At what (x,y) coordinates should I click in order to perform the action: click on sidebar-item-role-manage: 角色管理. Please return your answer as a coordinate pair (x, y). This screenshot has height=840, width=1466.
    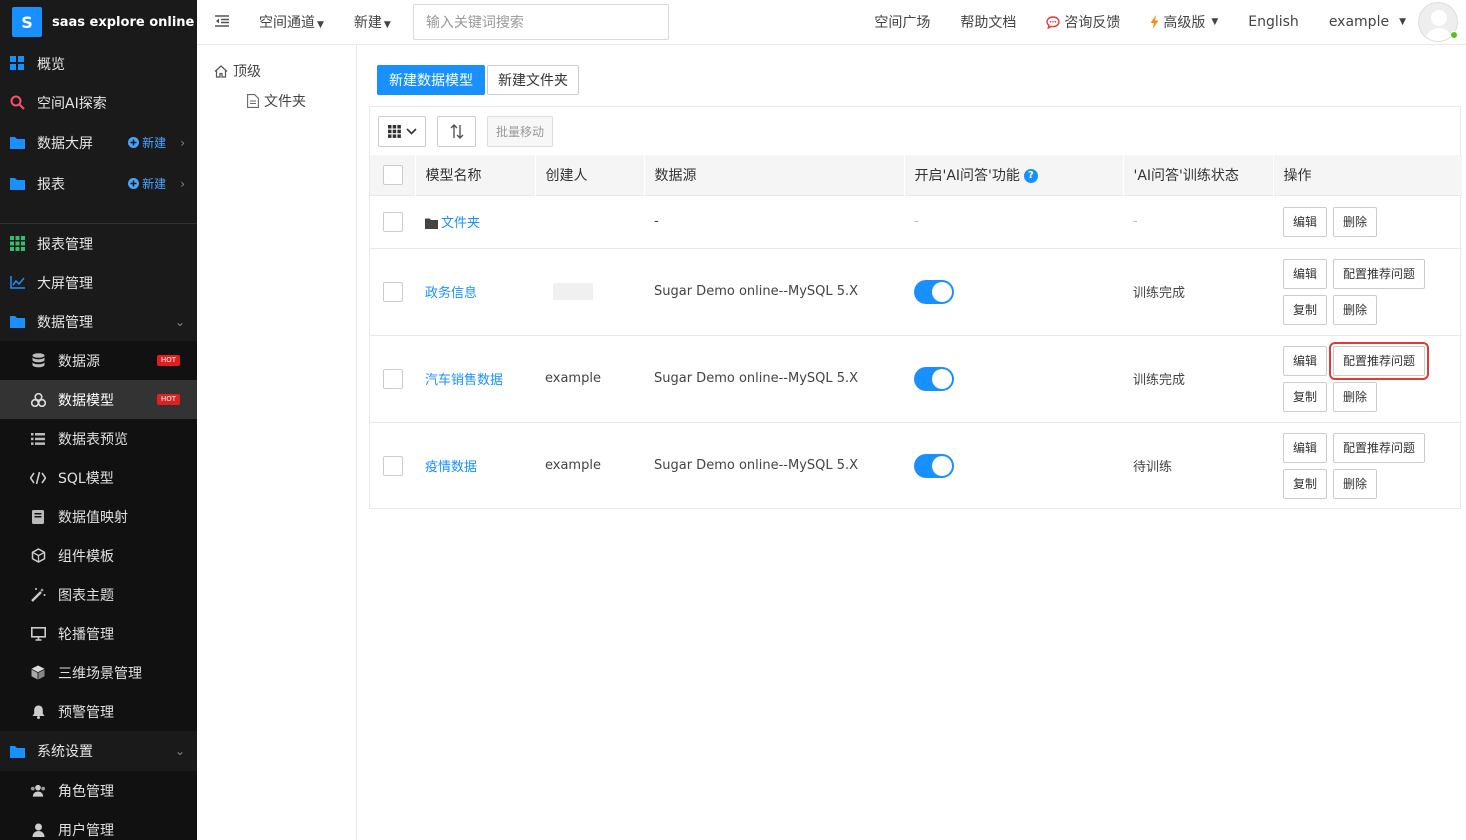
    Looking at the image, I should click on (98, 790).